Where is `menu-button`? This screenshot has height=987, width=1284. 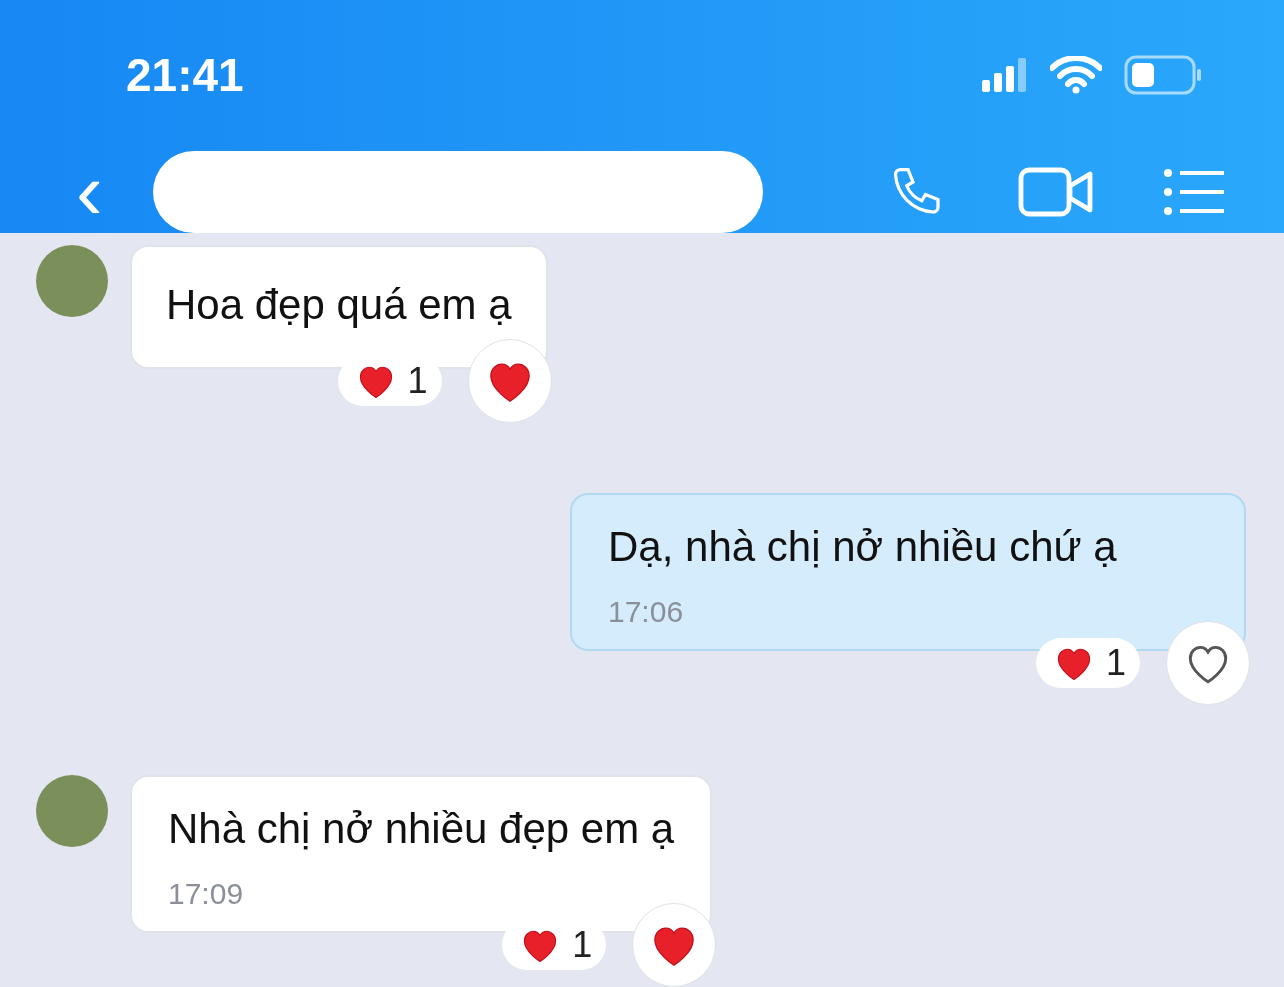
menu-button is located at coordinates (1194, 191).